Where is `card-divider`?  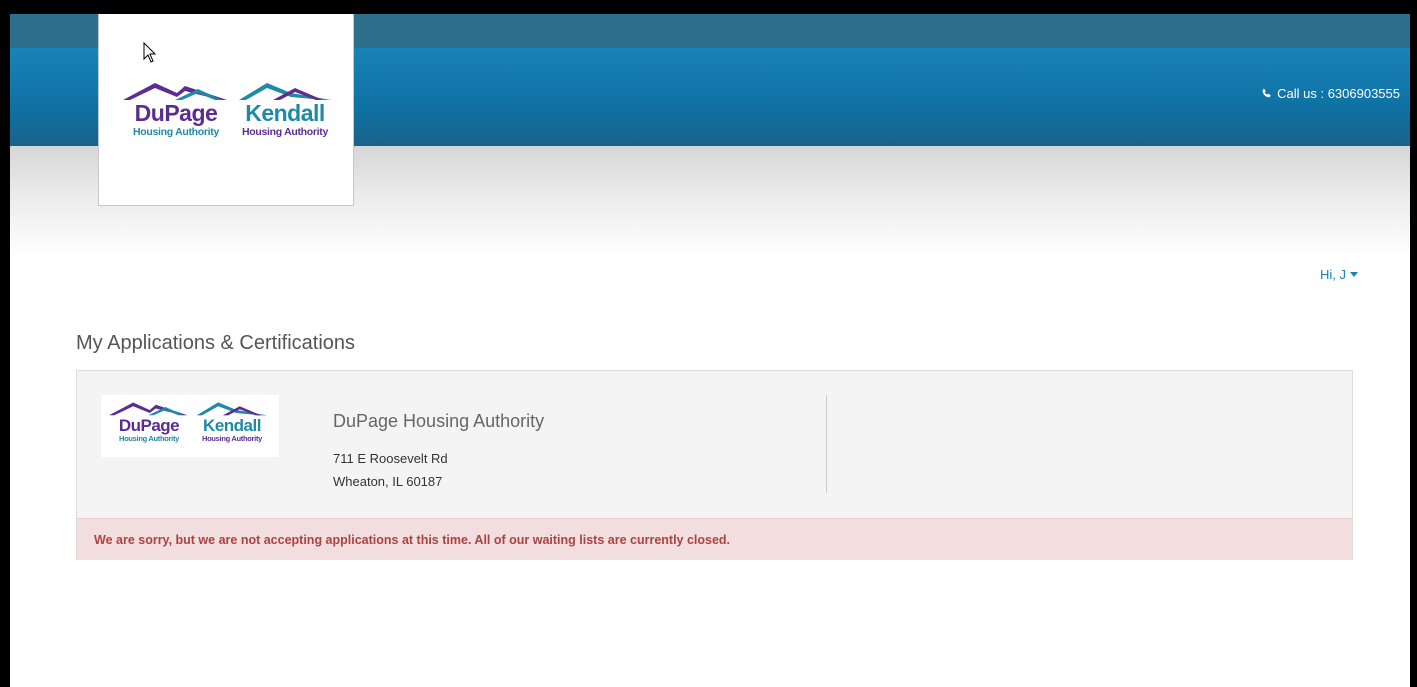 card-divider is located at coordinates (826, 444).